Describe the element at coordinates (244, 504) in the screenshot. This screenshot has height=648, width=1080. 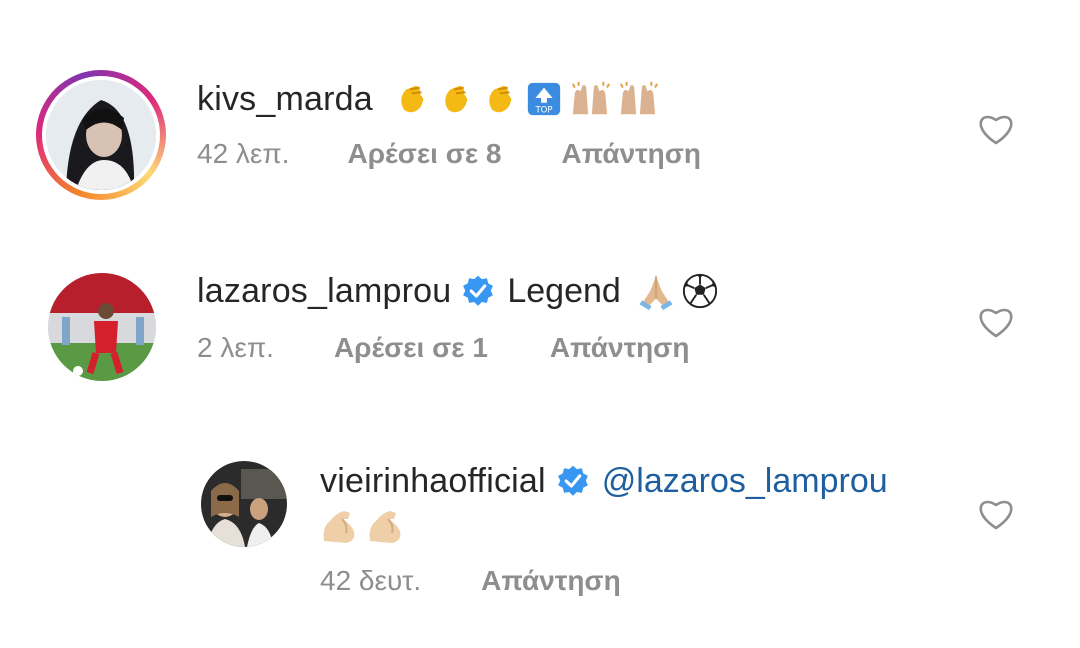
I see `avatar` at that location.